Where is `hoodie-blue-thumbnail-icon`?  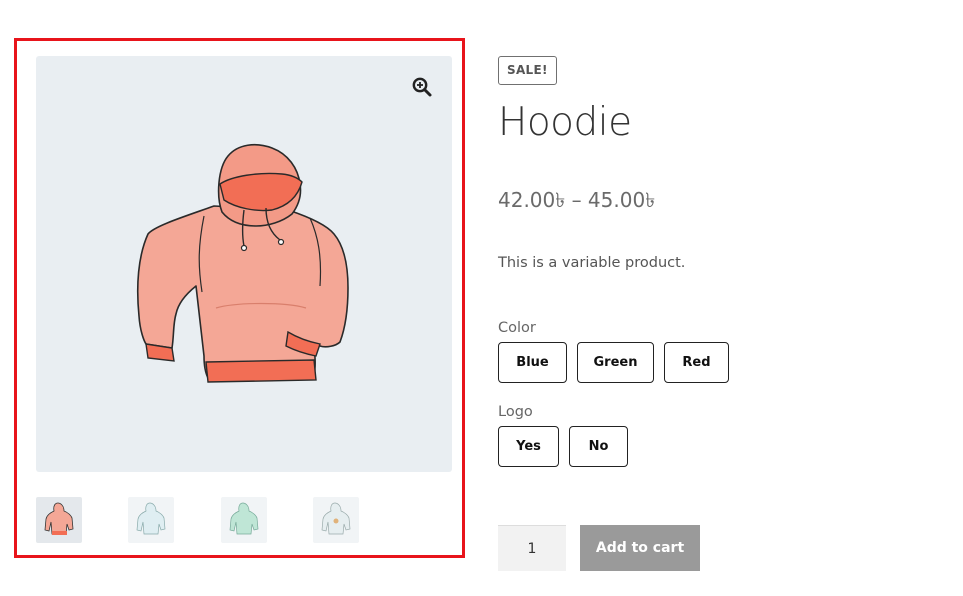
hoodie-blue-thumbnail-icon is located at coordinates (151, 518).